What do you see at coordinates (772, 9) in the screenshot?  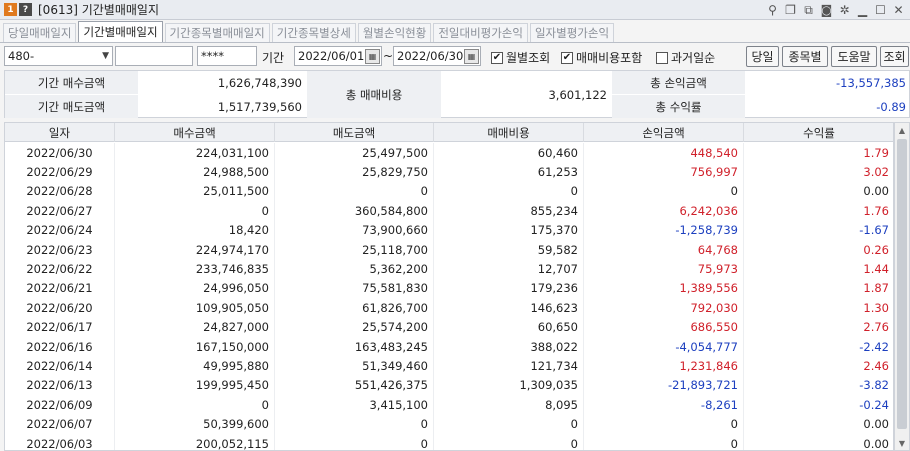 I see `pin-icon: ⚲` at bounding box center [772, 9].